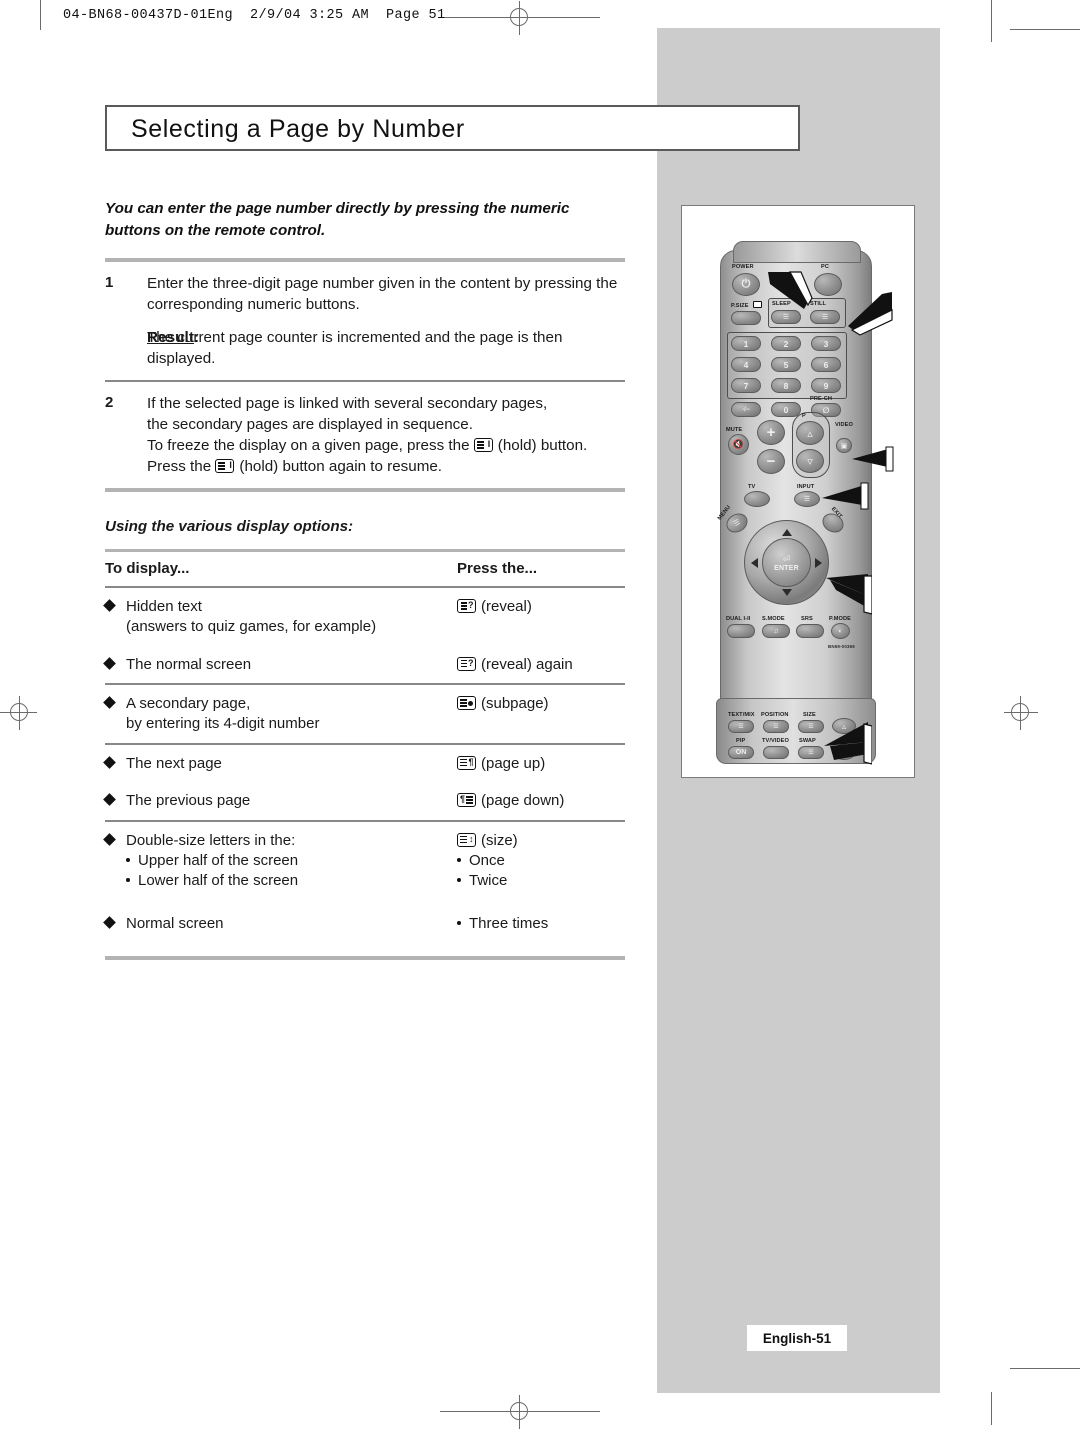 This screenshot has width=1080, height=1429. What do you see at coordinates (251, 627) in the screenshot?
I see `row-1-left-line-2: (answers to quiz games, for example)` at bounding box center [251, 627].